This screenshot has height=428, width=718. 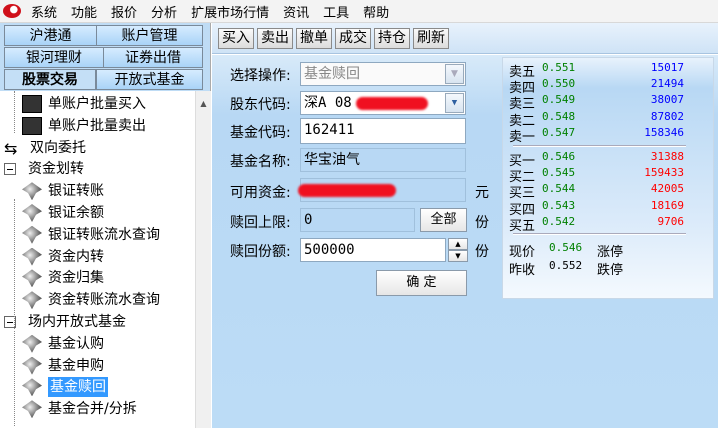 I want to click on fund-name-label: 基金名称:, so click(x=260, y=162).